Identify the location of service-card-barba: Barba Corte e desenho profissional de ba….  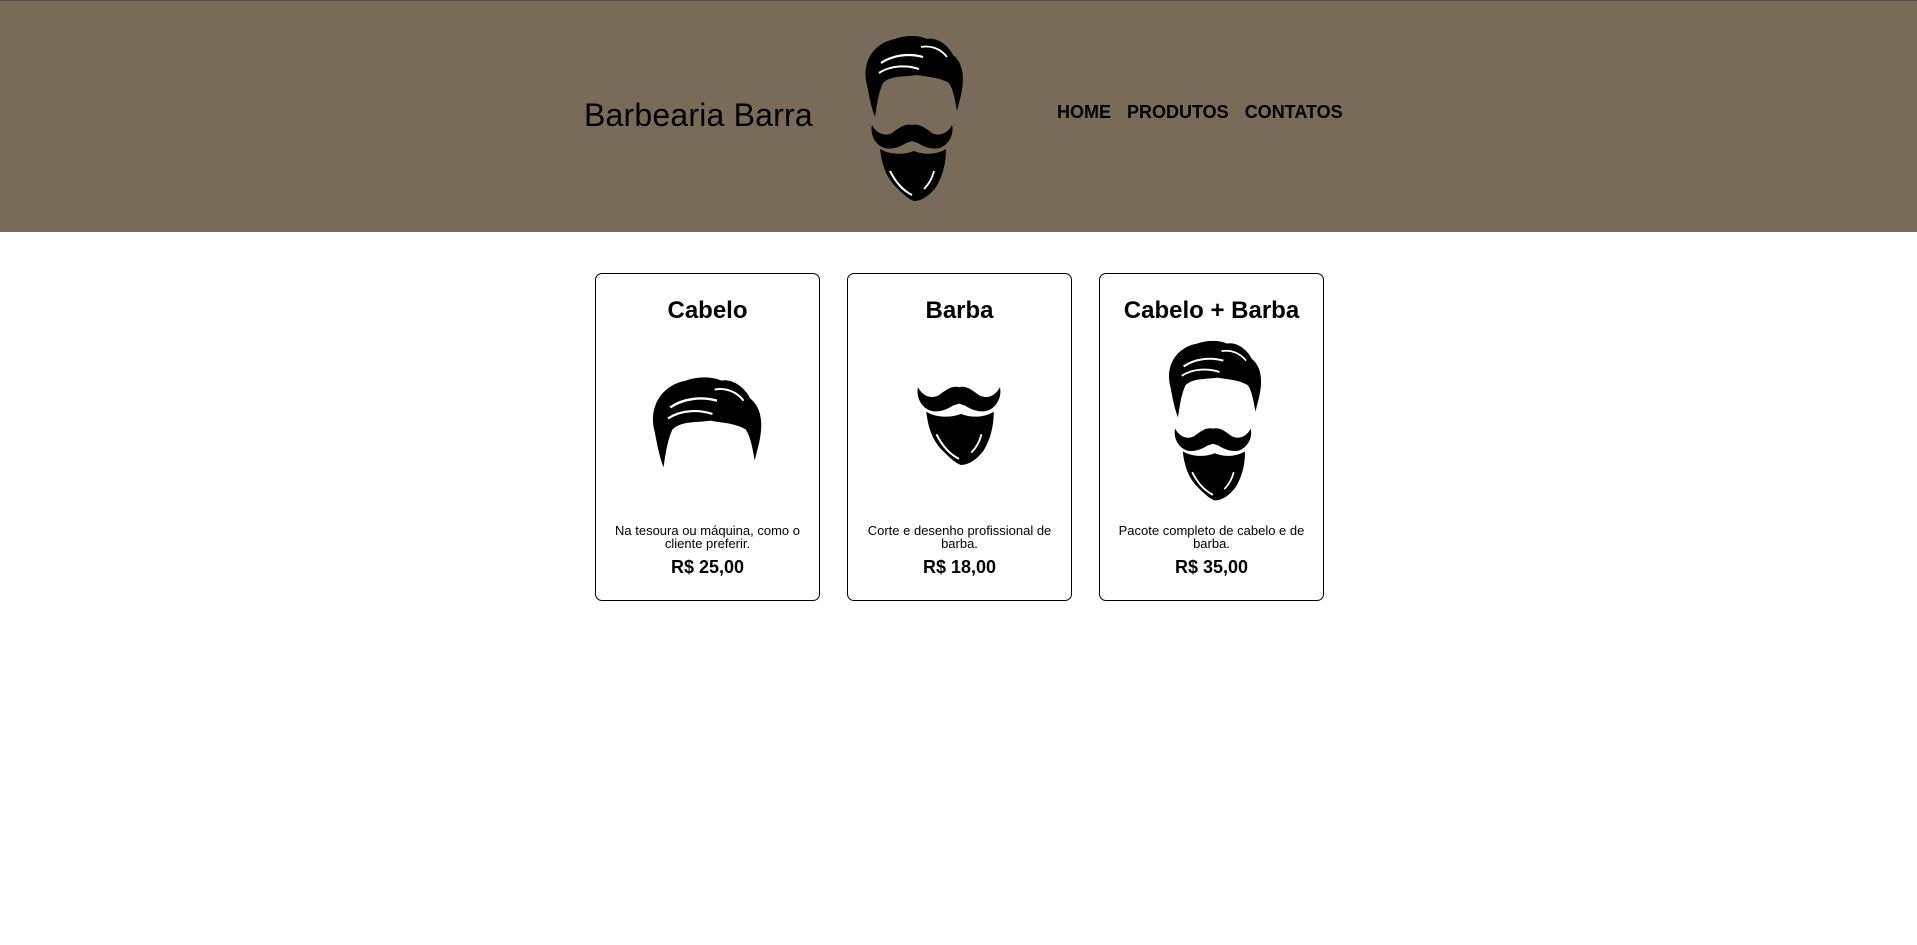
(959, 437).